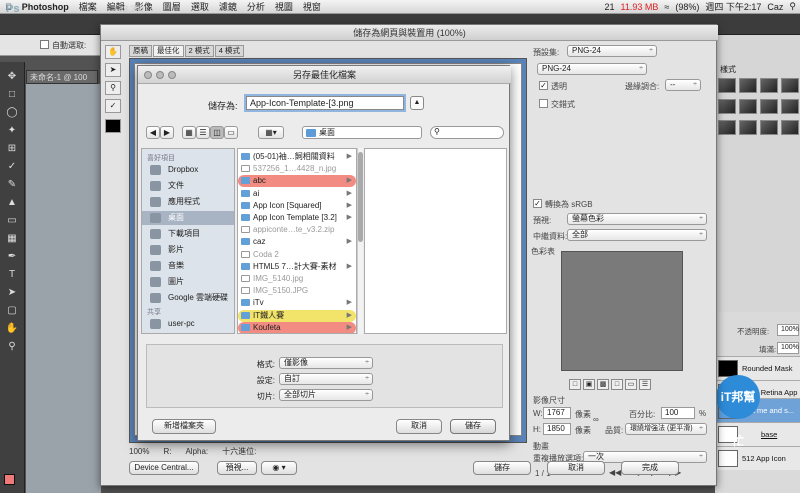 Image resolution: width=800 pixels, height=493 pixels. What do you see at coordinates (297, 279) in the screenshot?
I see `file-row: IMG_5140.jpg` at bounding box center [297, 279].